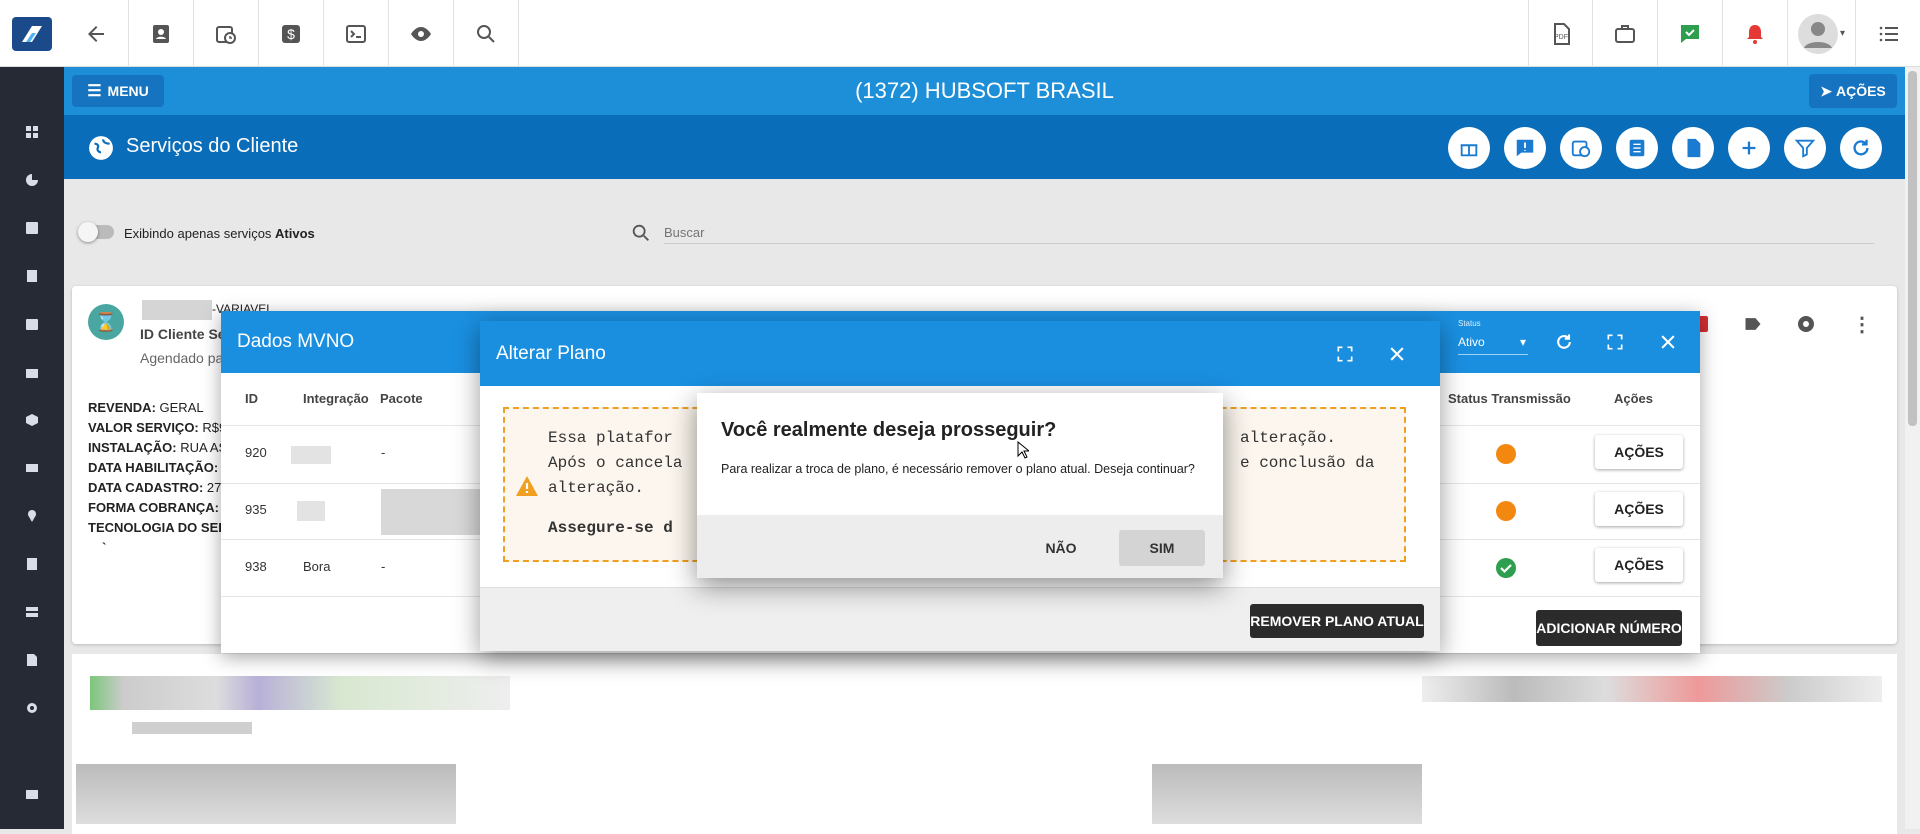  Describe the element at coordinates (1307, 463) in the screenshot. I see `warning-text-2b: e conclusão da` at that location.